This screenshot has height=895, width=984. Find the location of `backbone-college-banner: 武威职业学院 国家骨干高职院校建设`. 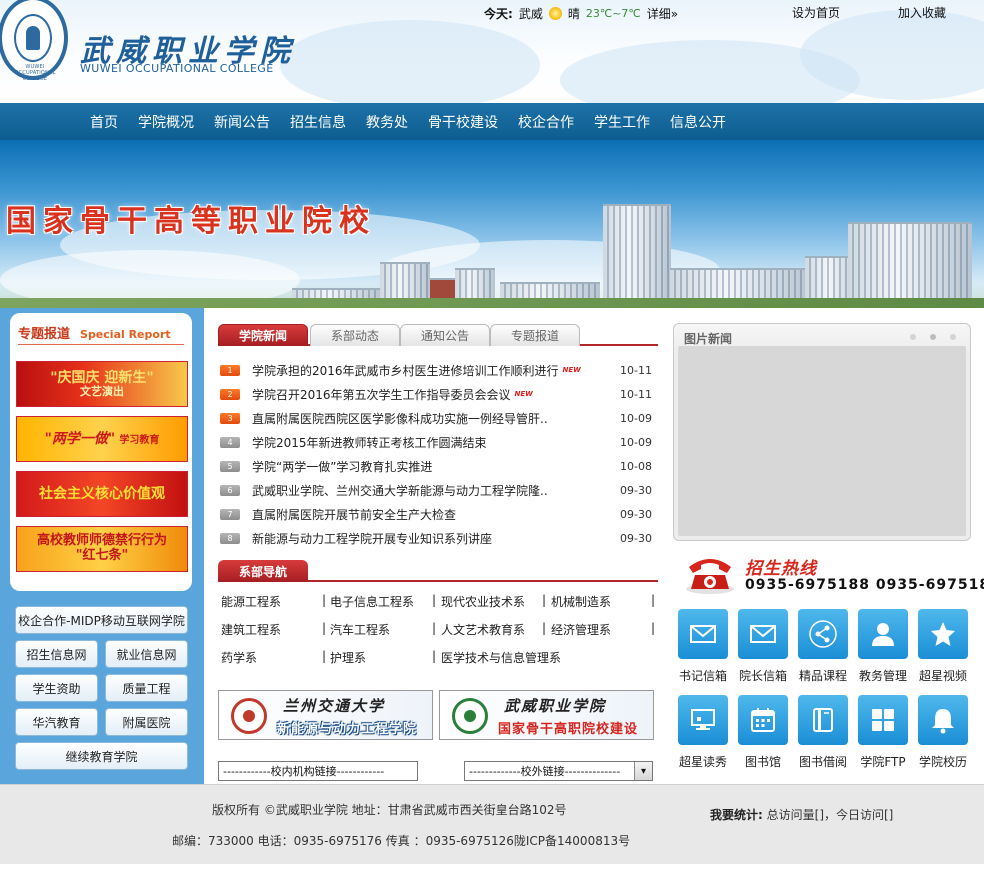

backbone-college-banner: 武威职业学院 国家骨干高职院校建设 is located at coordinates (546, 715).